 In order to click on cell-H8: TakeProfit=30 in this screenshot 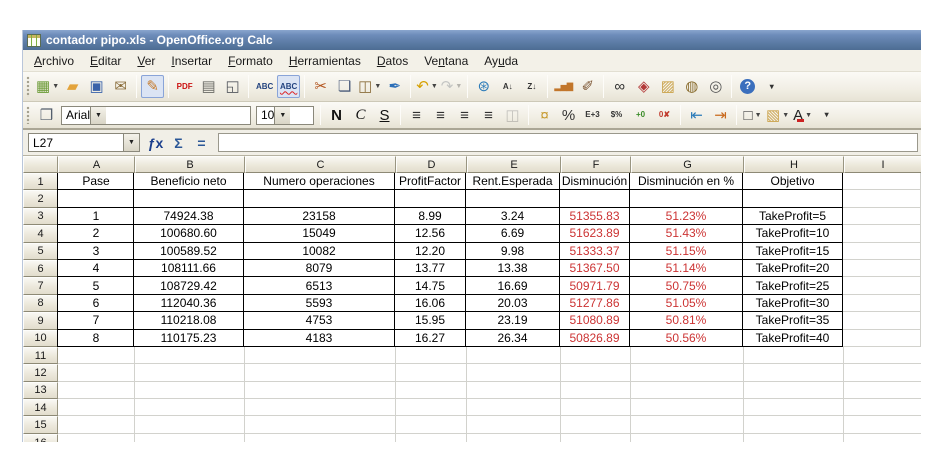, I will do `click(793, 303)`.